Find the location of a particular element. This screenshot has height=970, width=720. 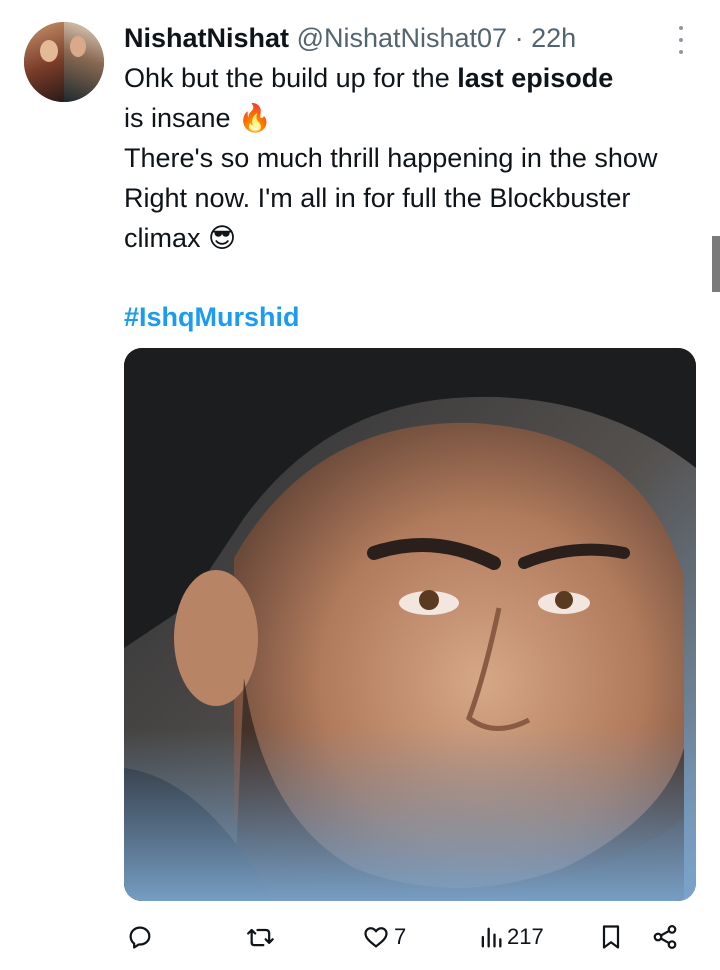

tweet-line1-text: Ohk but the build up for the is located at coordinates (291, 78).